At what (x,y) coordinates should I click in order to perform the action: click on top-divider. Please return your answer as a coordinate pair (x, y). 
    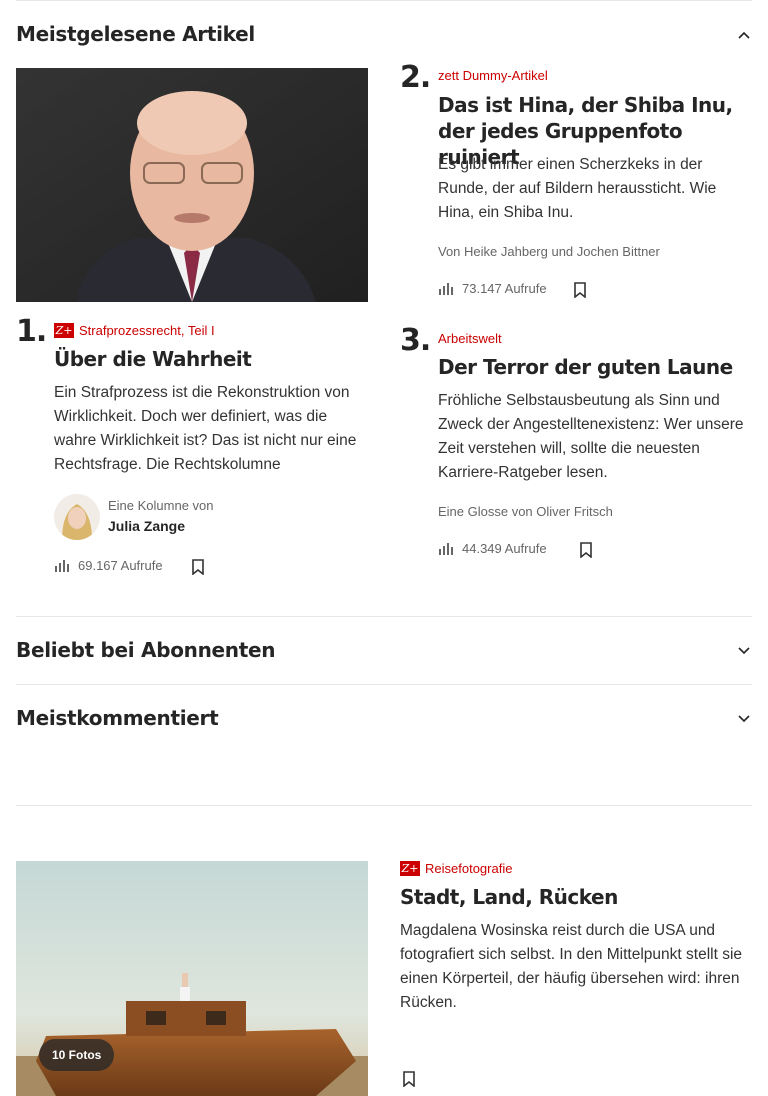
    Looking at the image, I should click on (384, 0).